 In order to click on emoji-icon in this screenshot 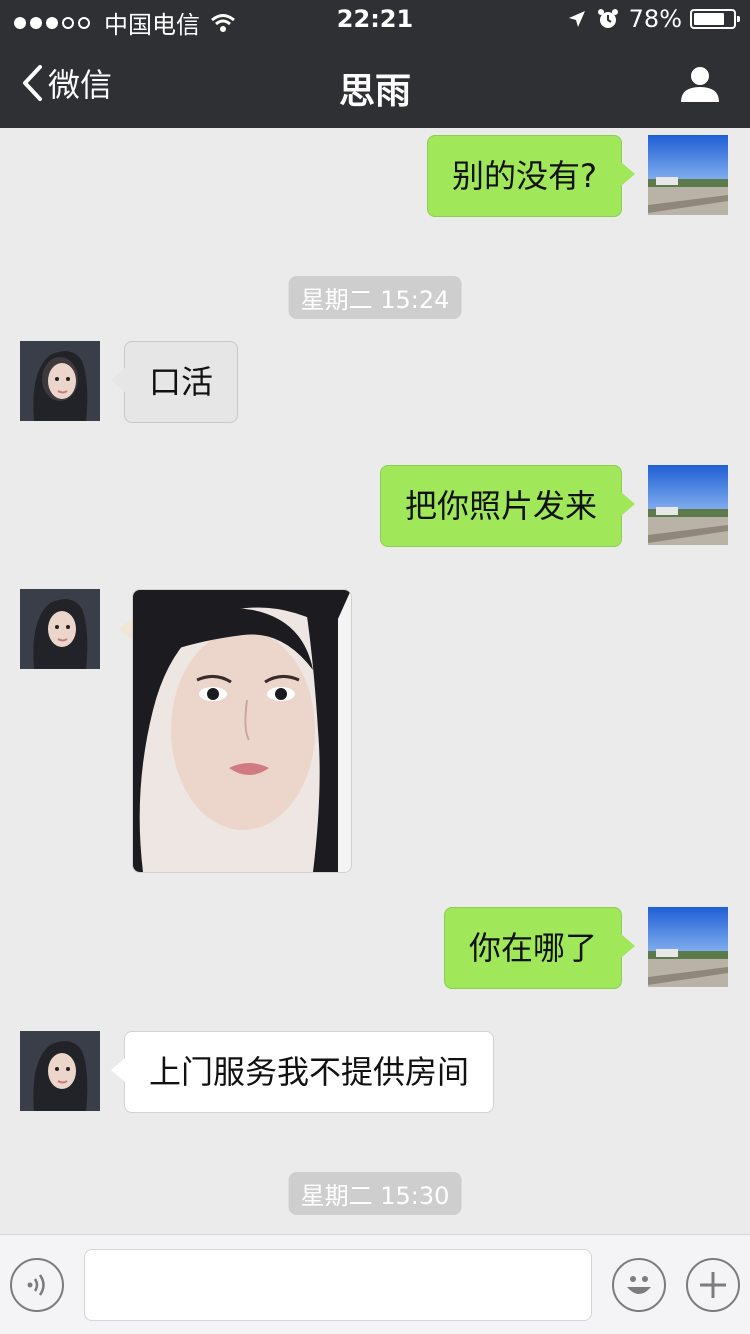, I will do `click(639, 1285)`.